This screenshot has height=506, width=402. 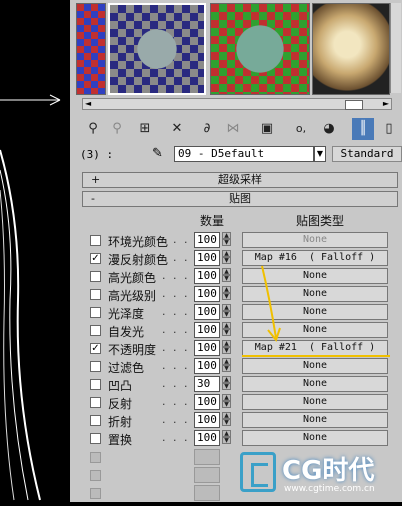 What do you see at coordinates (120, 440) in the screenshot?
I see `map-label: 置换` at bounding box center [120, 440].